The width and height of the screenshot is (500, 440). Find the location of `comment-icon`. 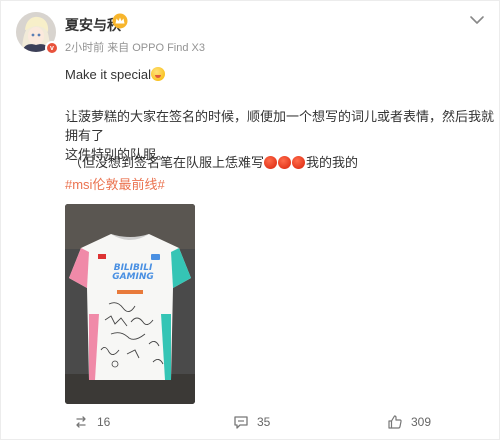

comment-icon is located at coordinates (241, 422).